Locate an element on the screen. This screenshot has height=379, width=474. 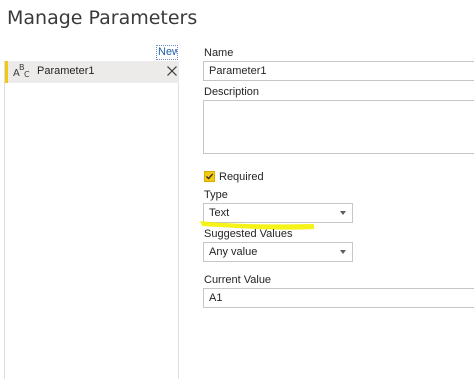
suggested-values-select: Any value is located at coordinates (278, 252).